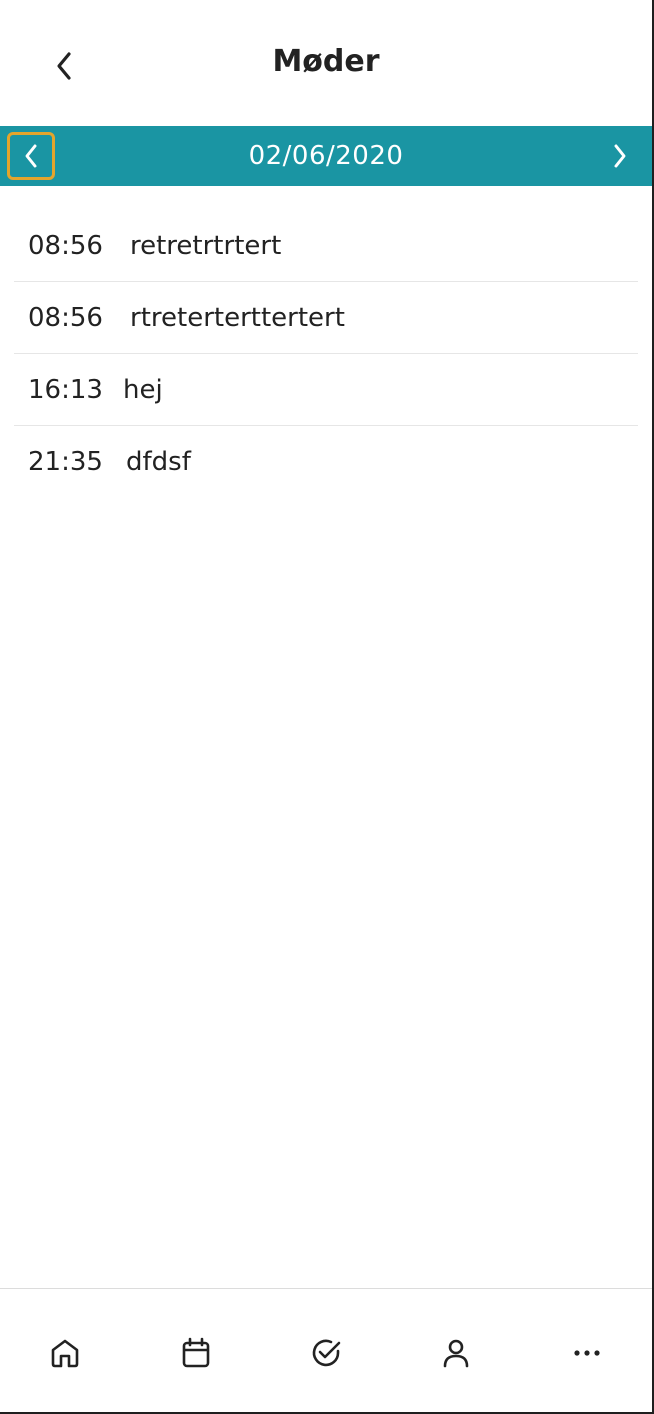 The height and width of the screenshot is (1414, 654). I want to click on date-navigation-bar: 02/06/2020, so click(326, 156).